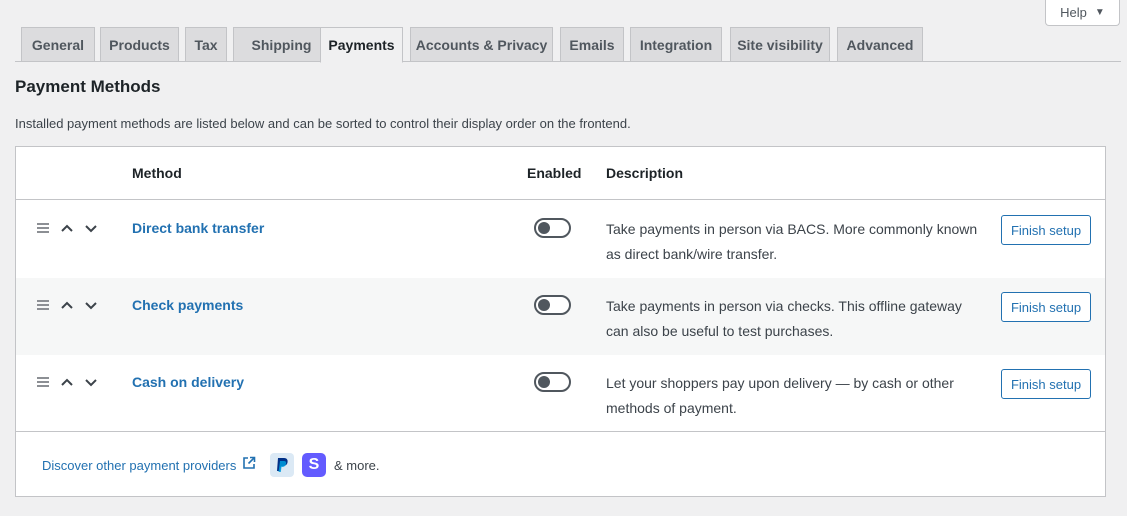 This screenshot has width=1127, height=516. What do you see at coordinates (554, 173) in the screenshot?
I see `column-header-enabled: Enabled` at bounding box center [554, 173].